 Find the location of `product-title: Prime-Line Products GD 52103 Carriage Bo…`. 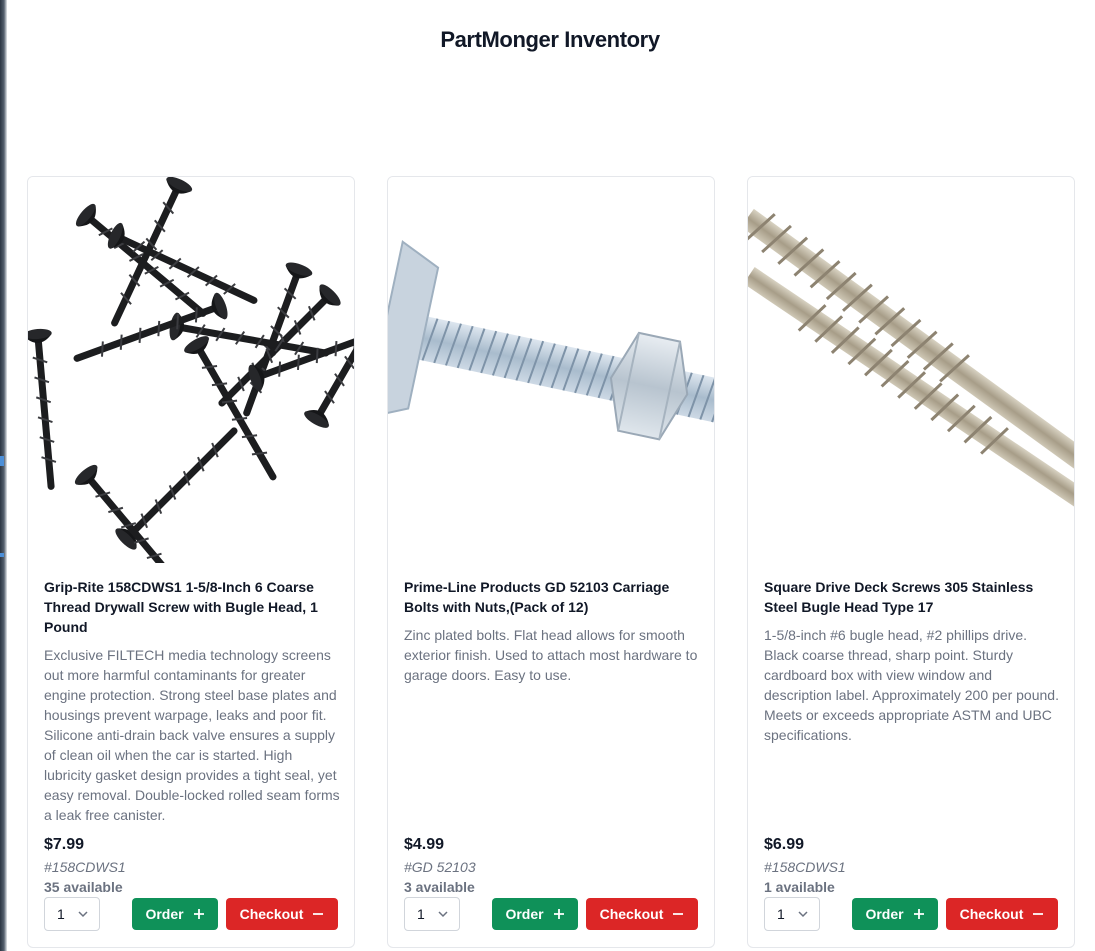

product-title: Prime-Line Products GD 52103 Carriage Bo… is located at coordinates (537, 597).